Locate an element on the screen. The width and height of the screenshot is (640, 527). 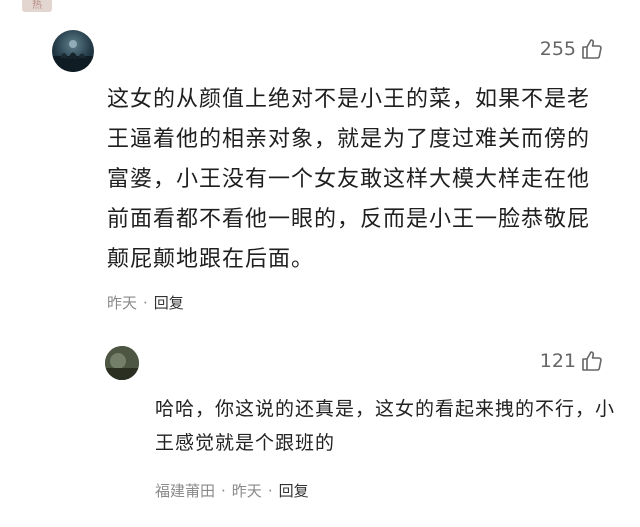
reply-button: 回复 is located at coordinates (169, 302).